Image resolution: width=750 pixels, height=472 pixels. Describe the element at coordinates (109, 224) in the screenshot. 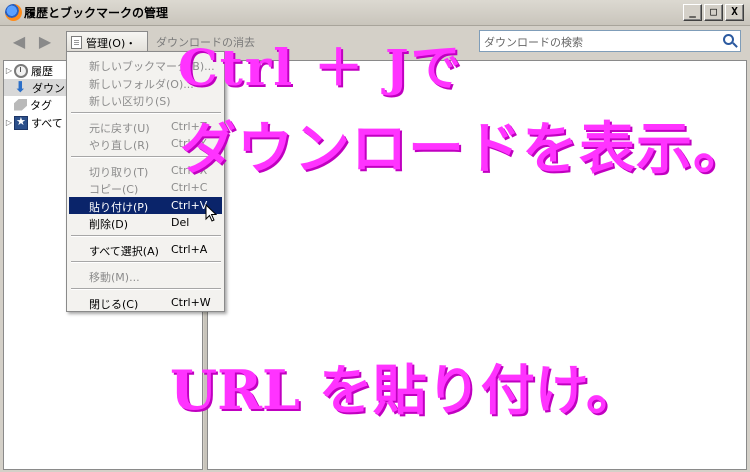

I see `menu-item-label: 削除(D)` at that location.